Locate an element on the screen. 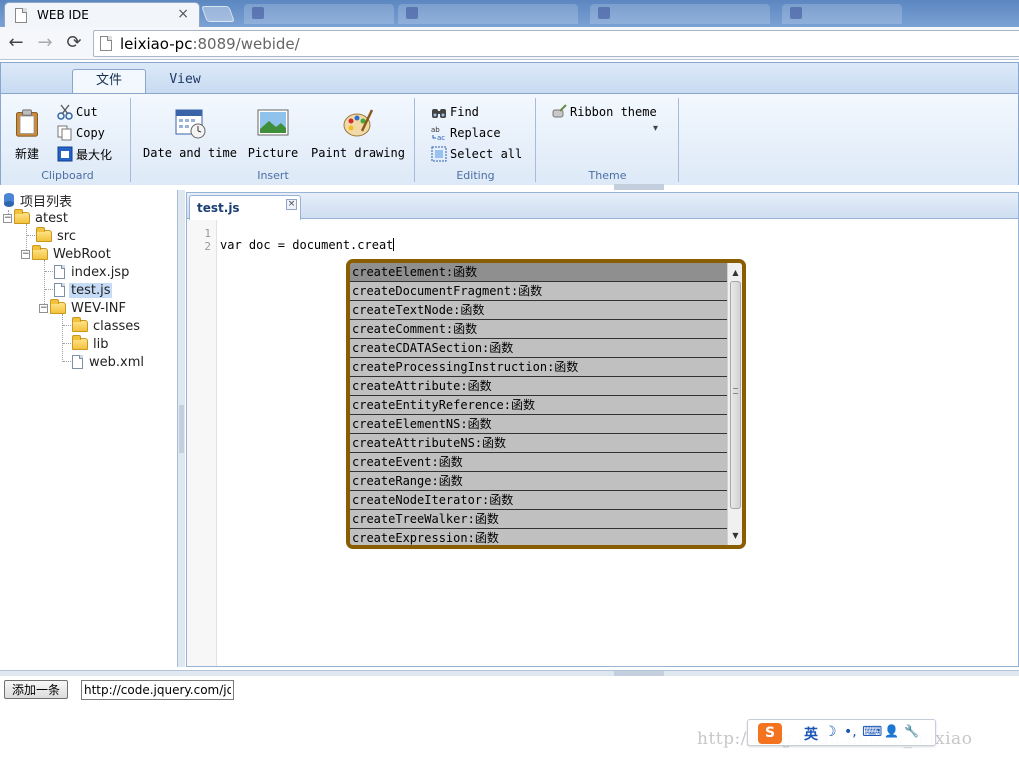  splitter-grip is located at coordinates (181, 429).